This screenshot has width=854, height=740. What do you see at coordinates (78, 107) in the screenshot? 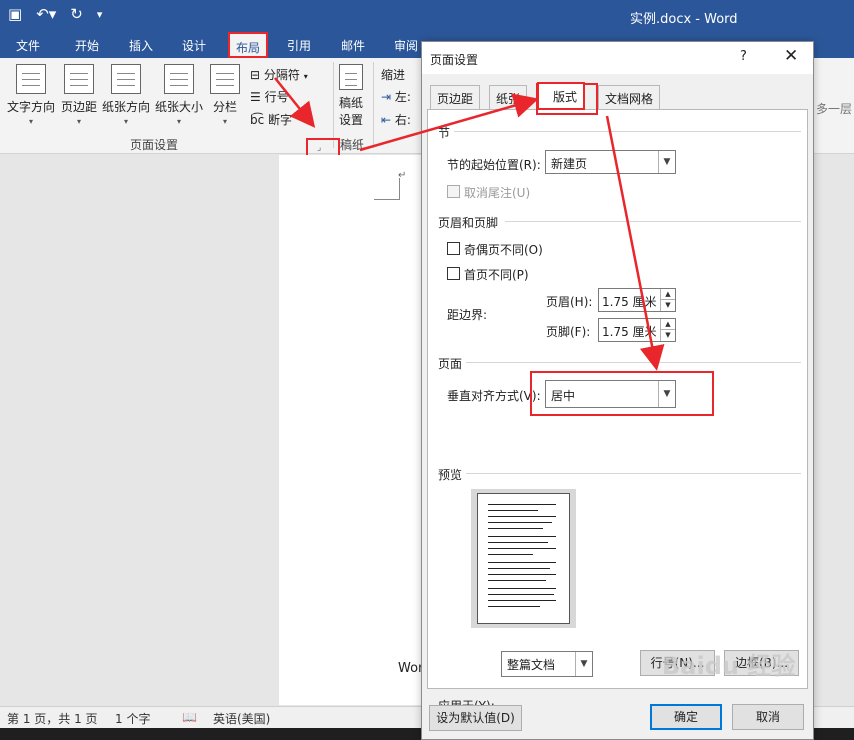
I see `margins-label: 页边距` at bounding box center [78, 107].